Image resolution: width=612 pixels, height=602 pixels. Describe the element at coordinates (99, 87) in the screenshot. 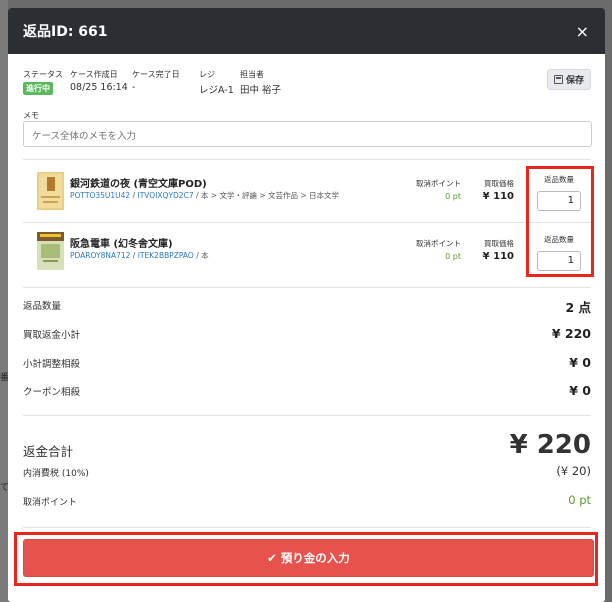

I see `created-value: 08/25 16:14` at that location.